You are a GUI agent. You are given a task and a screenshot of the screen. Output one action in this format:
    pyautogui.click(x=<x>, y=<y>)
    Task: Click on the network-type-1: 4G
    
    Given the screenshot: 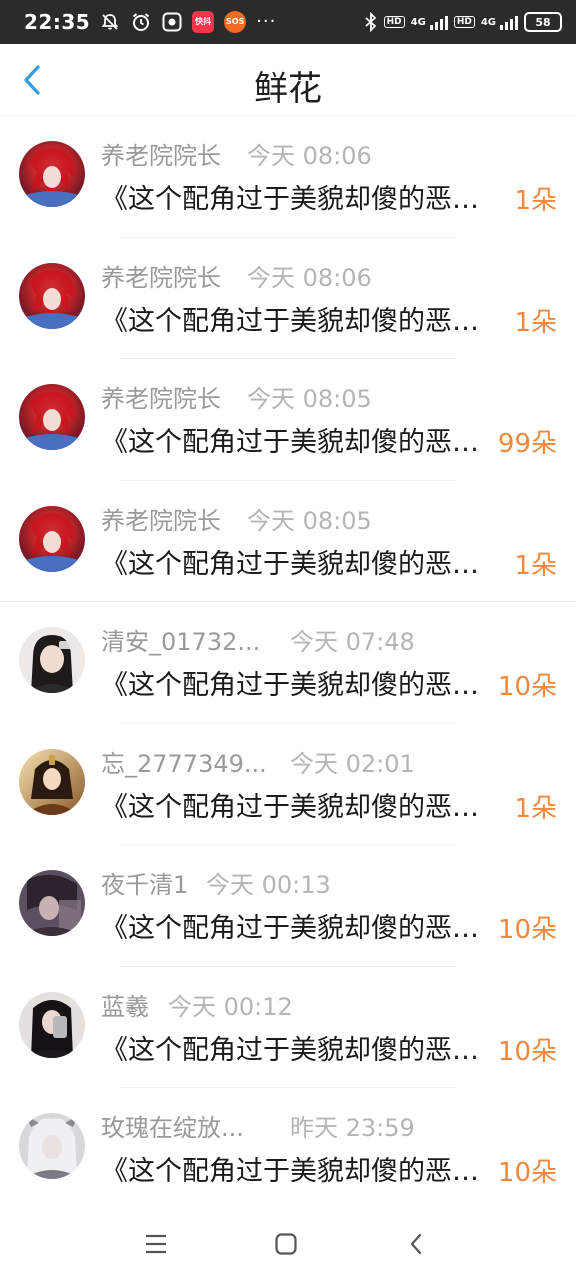 What is the action you would take?
    pyautogui.click(x=418, y=22)
    